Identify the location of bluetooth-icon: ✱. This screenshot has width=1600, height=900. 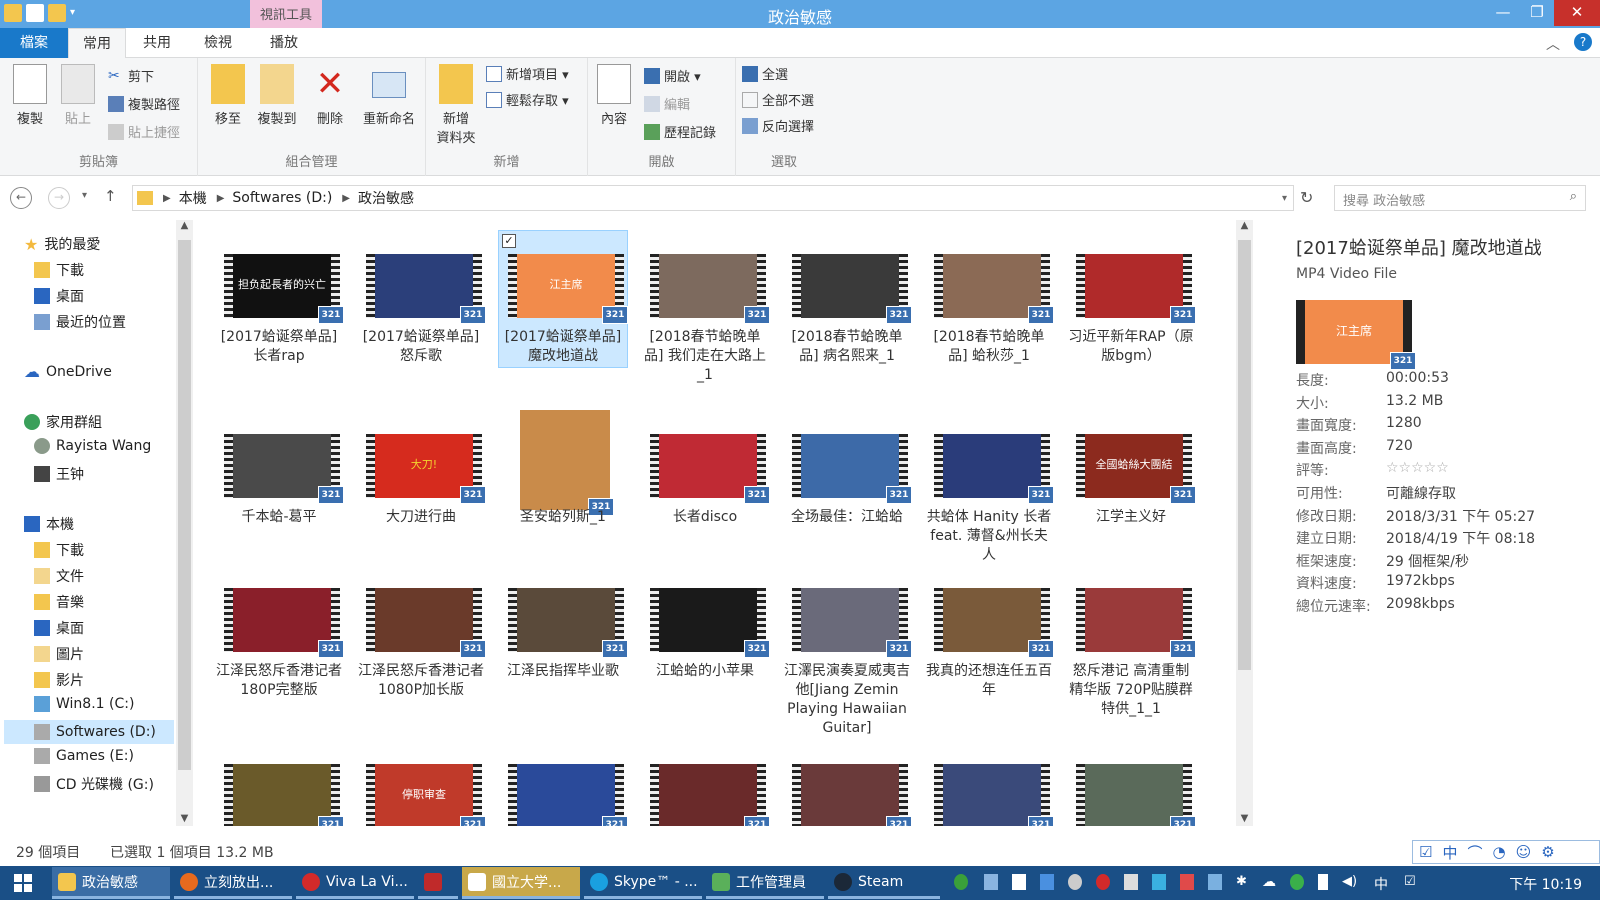
(1243, 882).